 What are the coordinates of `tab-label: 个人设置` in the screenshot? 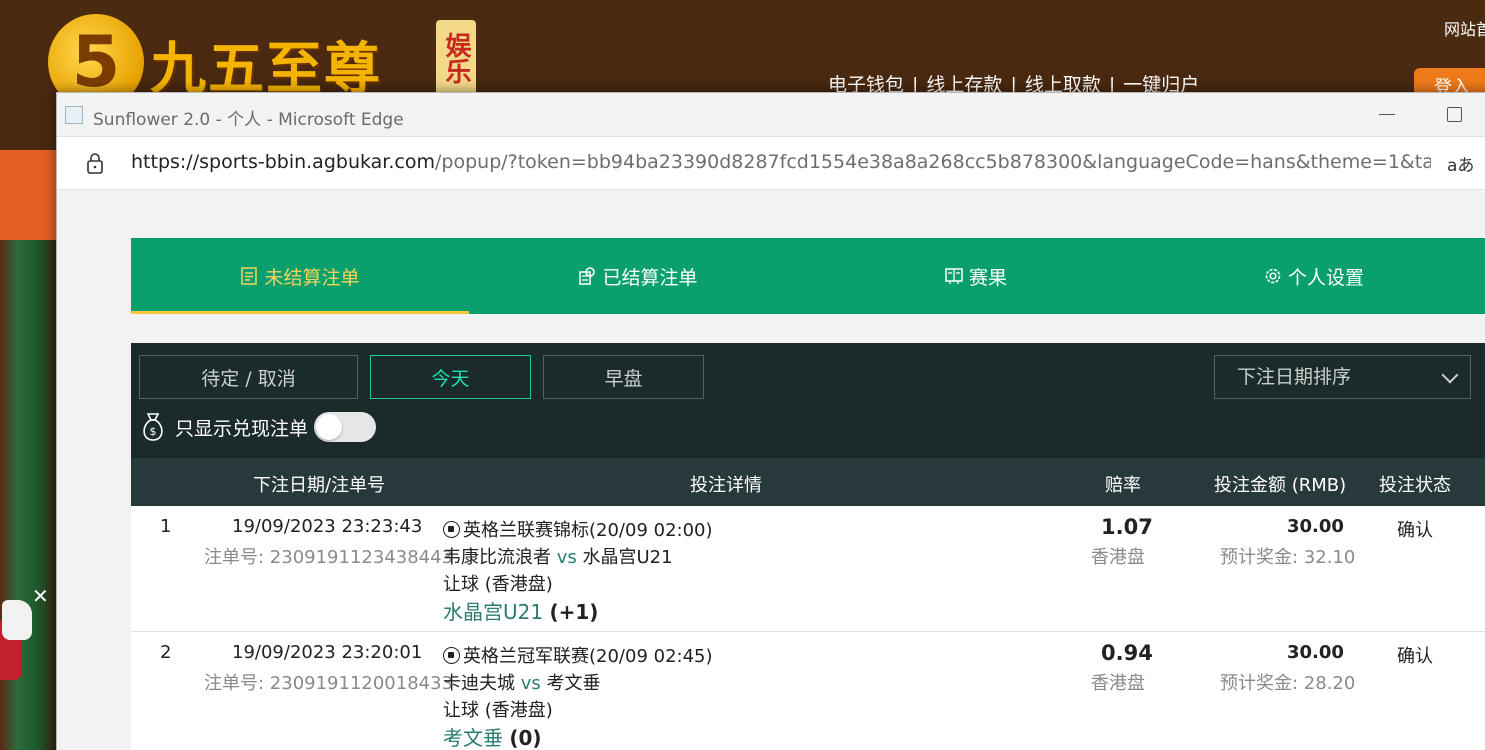 It's located at (1325, 277).